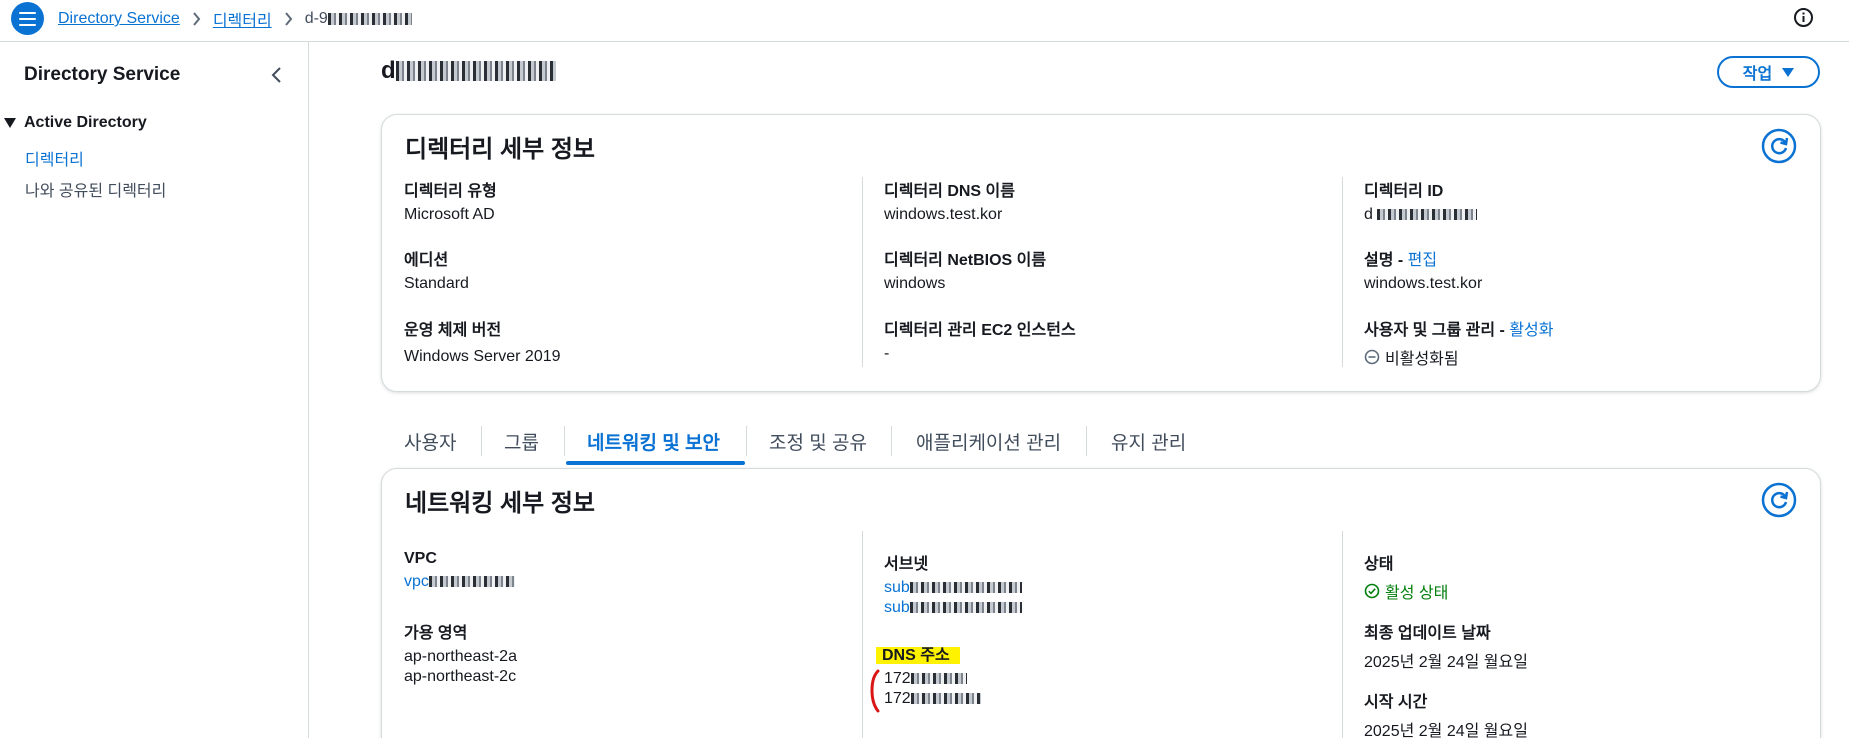 The height and width of the screenshot is (738, 1849). What do you see at coordinates (196, 19) in the screenshot?
I see `chevron-right-icon` at bounding box center [196, 19].